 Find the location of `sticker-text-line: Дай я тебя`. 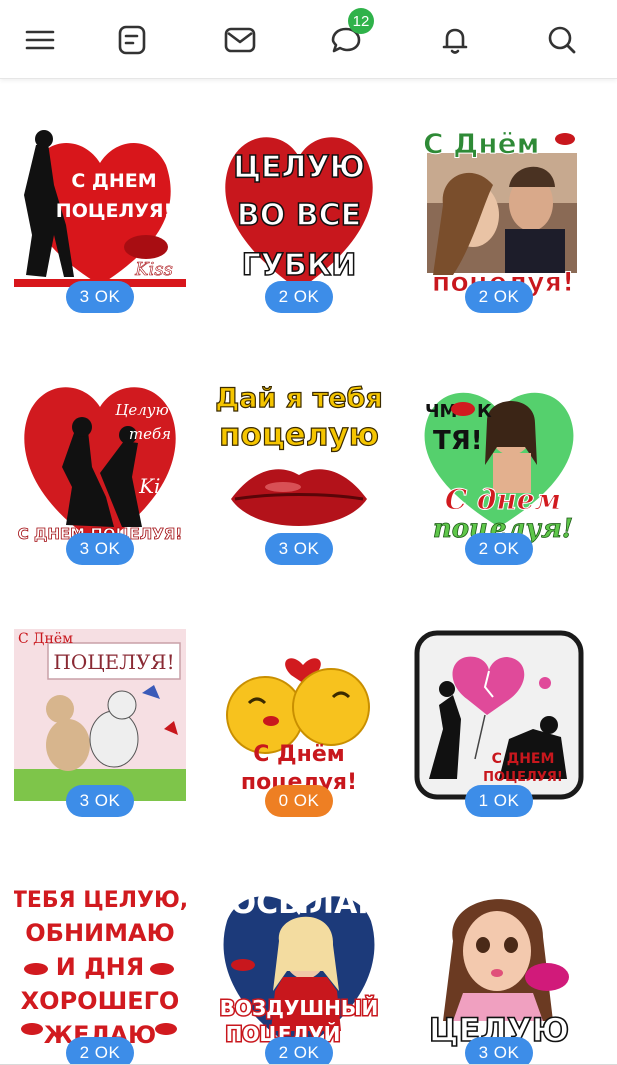

sticker-text-line: Дай я тебя is located at coordinates (298, 398).